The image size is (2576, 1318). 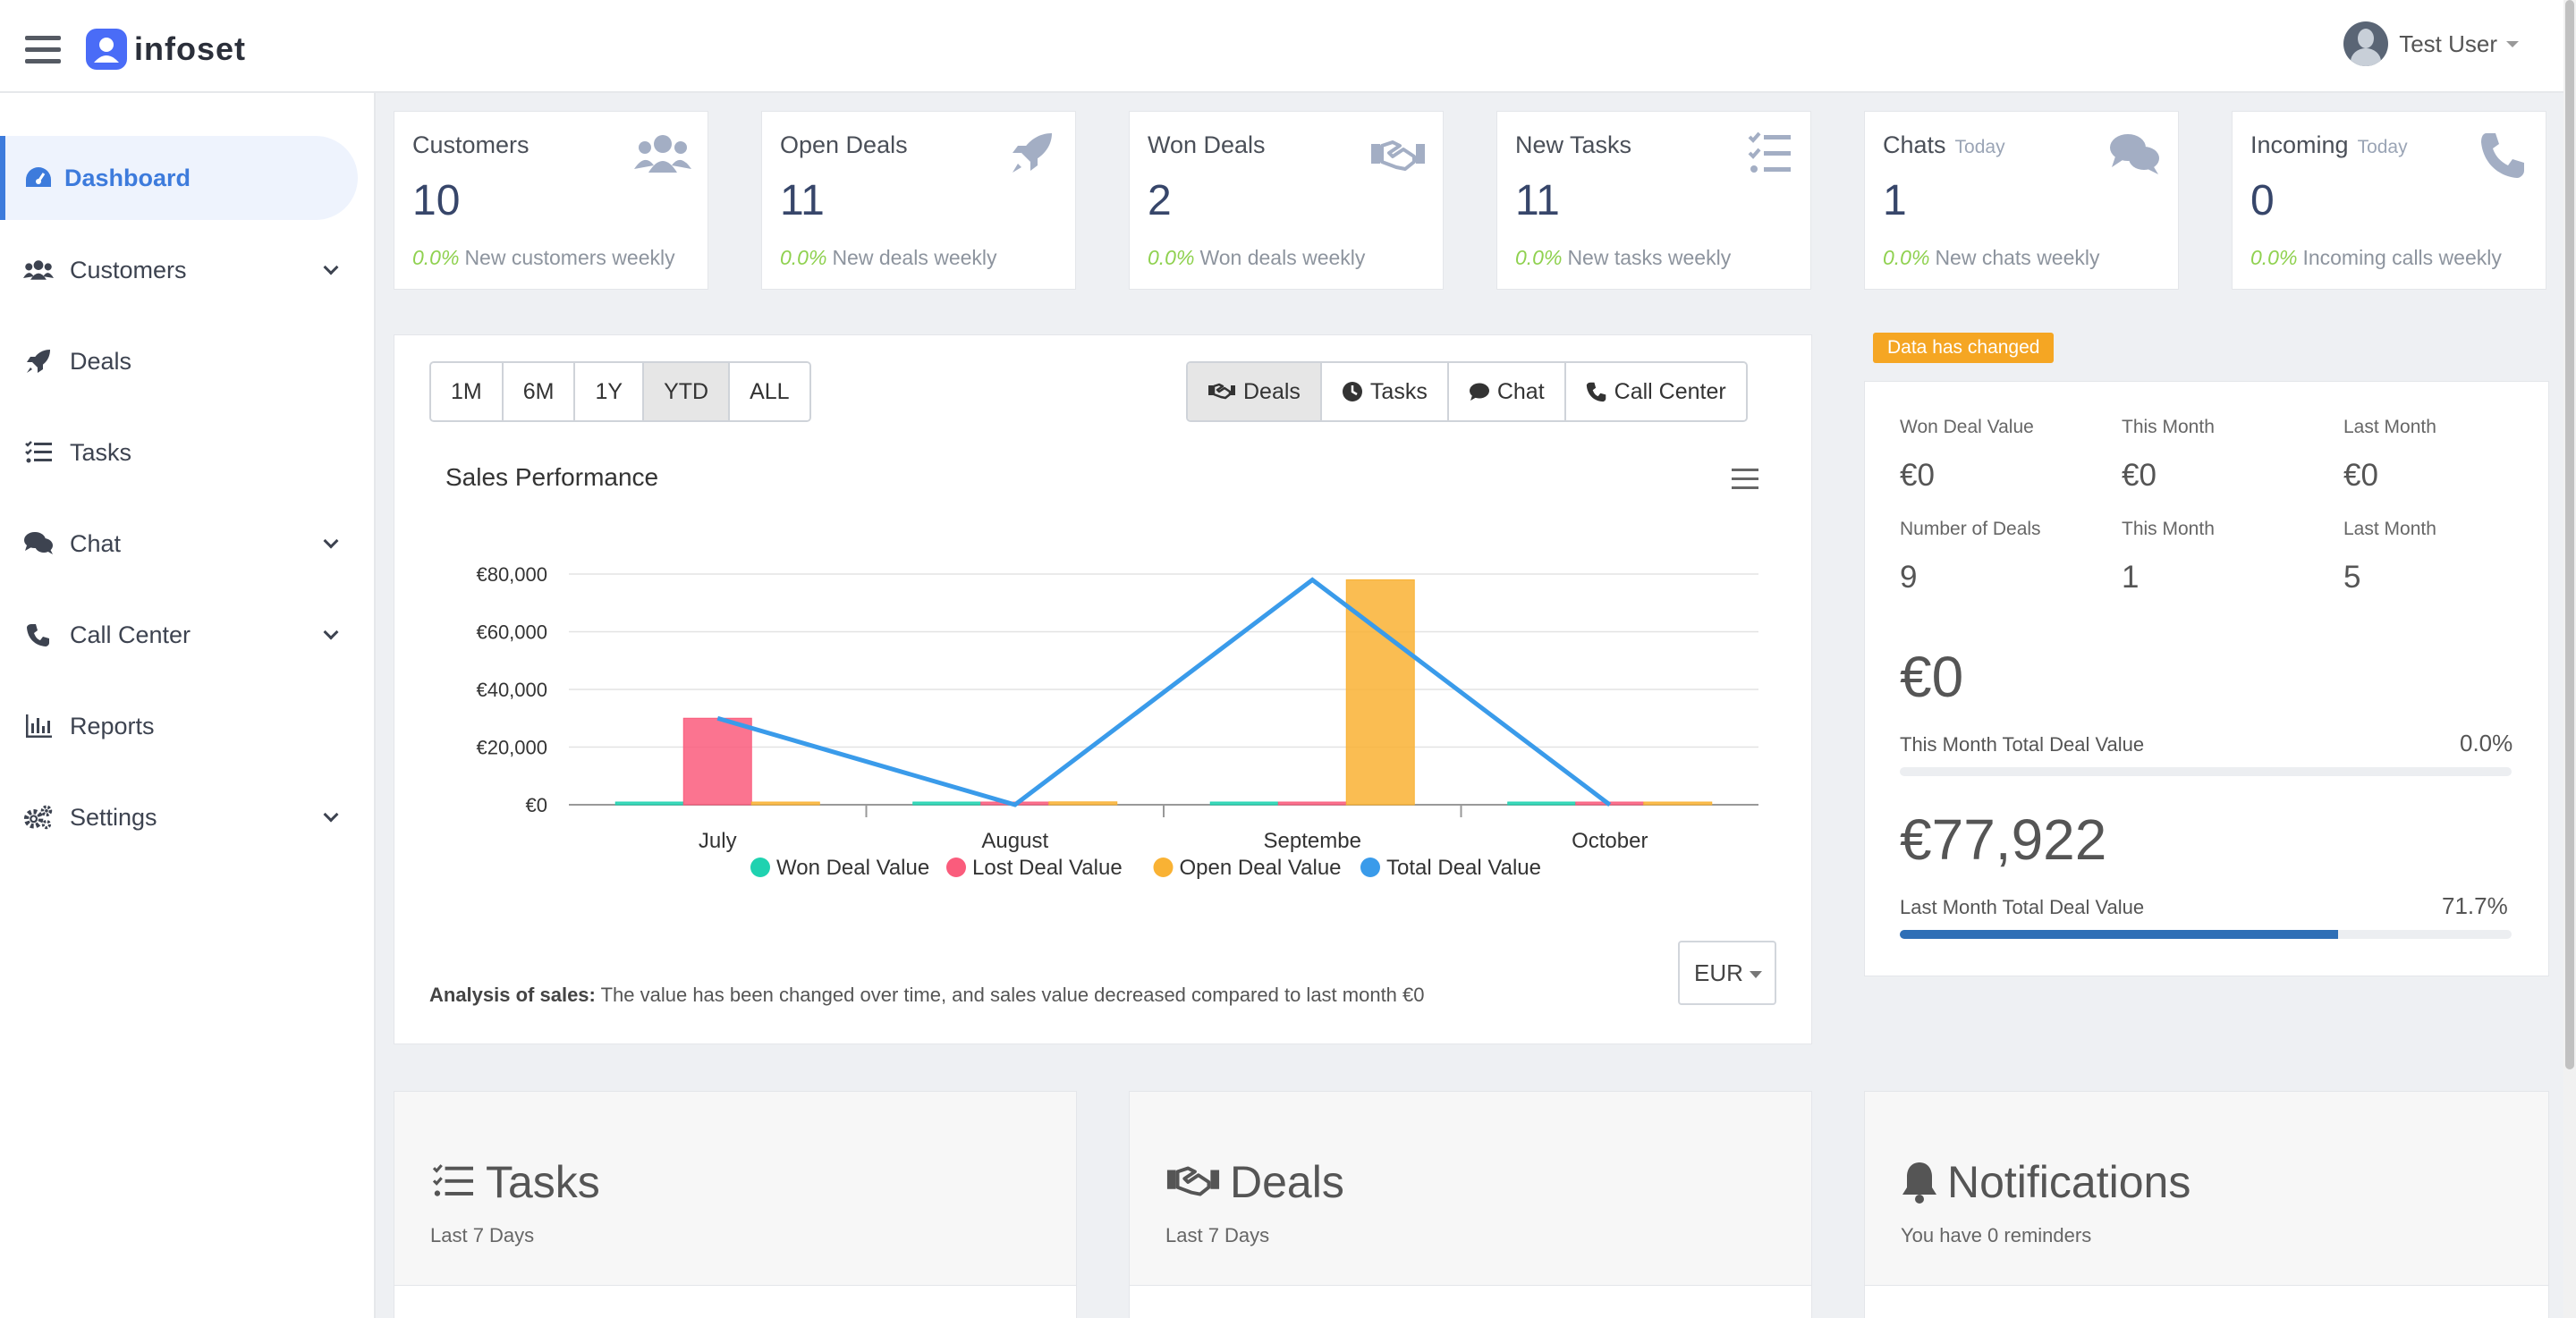 I want to click on sidebar-item-settings: Settings, so click(x=179, y=817).